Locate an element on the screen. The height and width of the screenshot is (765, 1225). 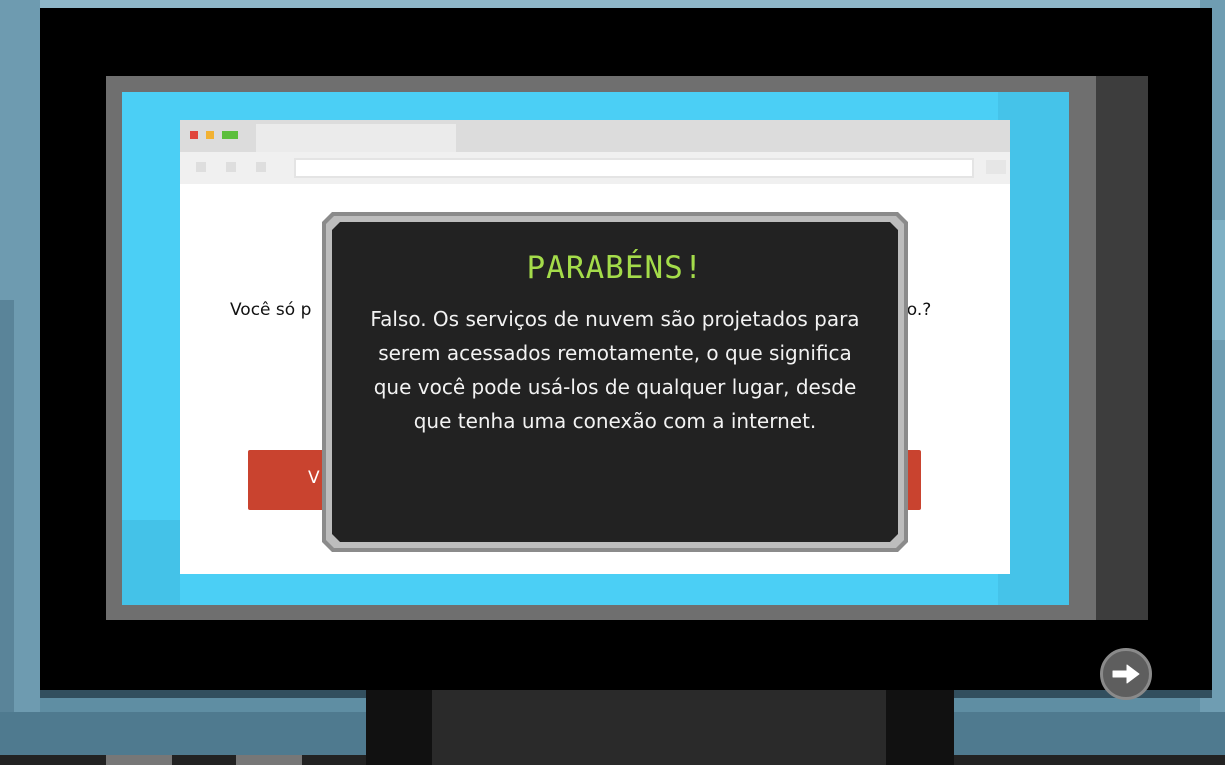
forward-icon is located at coordinates (231, 167).